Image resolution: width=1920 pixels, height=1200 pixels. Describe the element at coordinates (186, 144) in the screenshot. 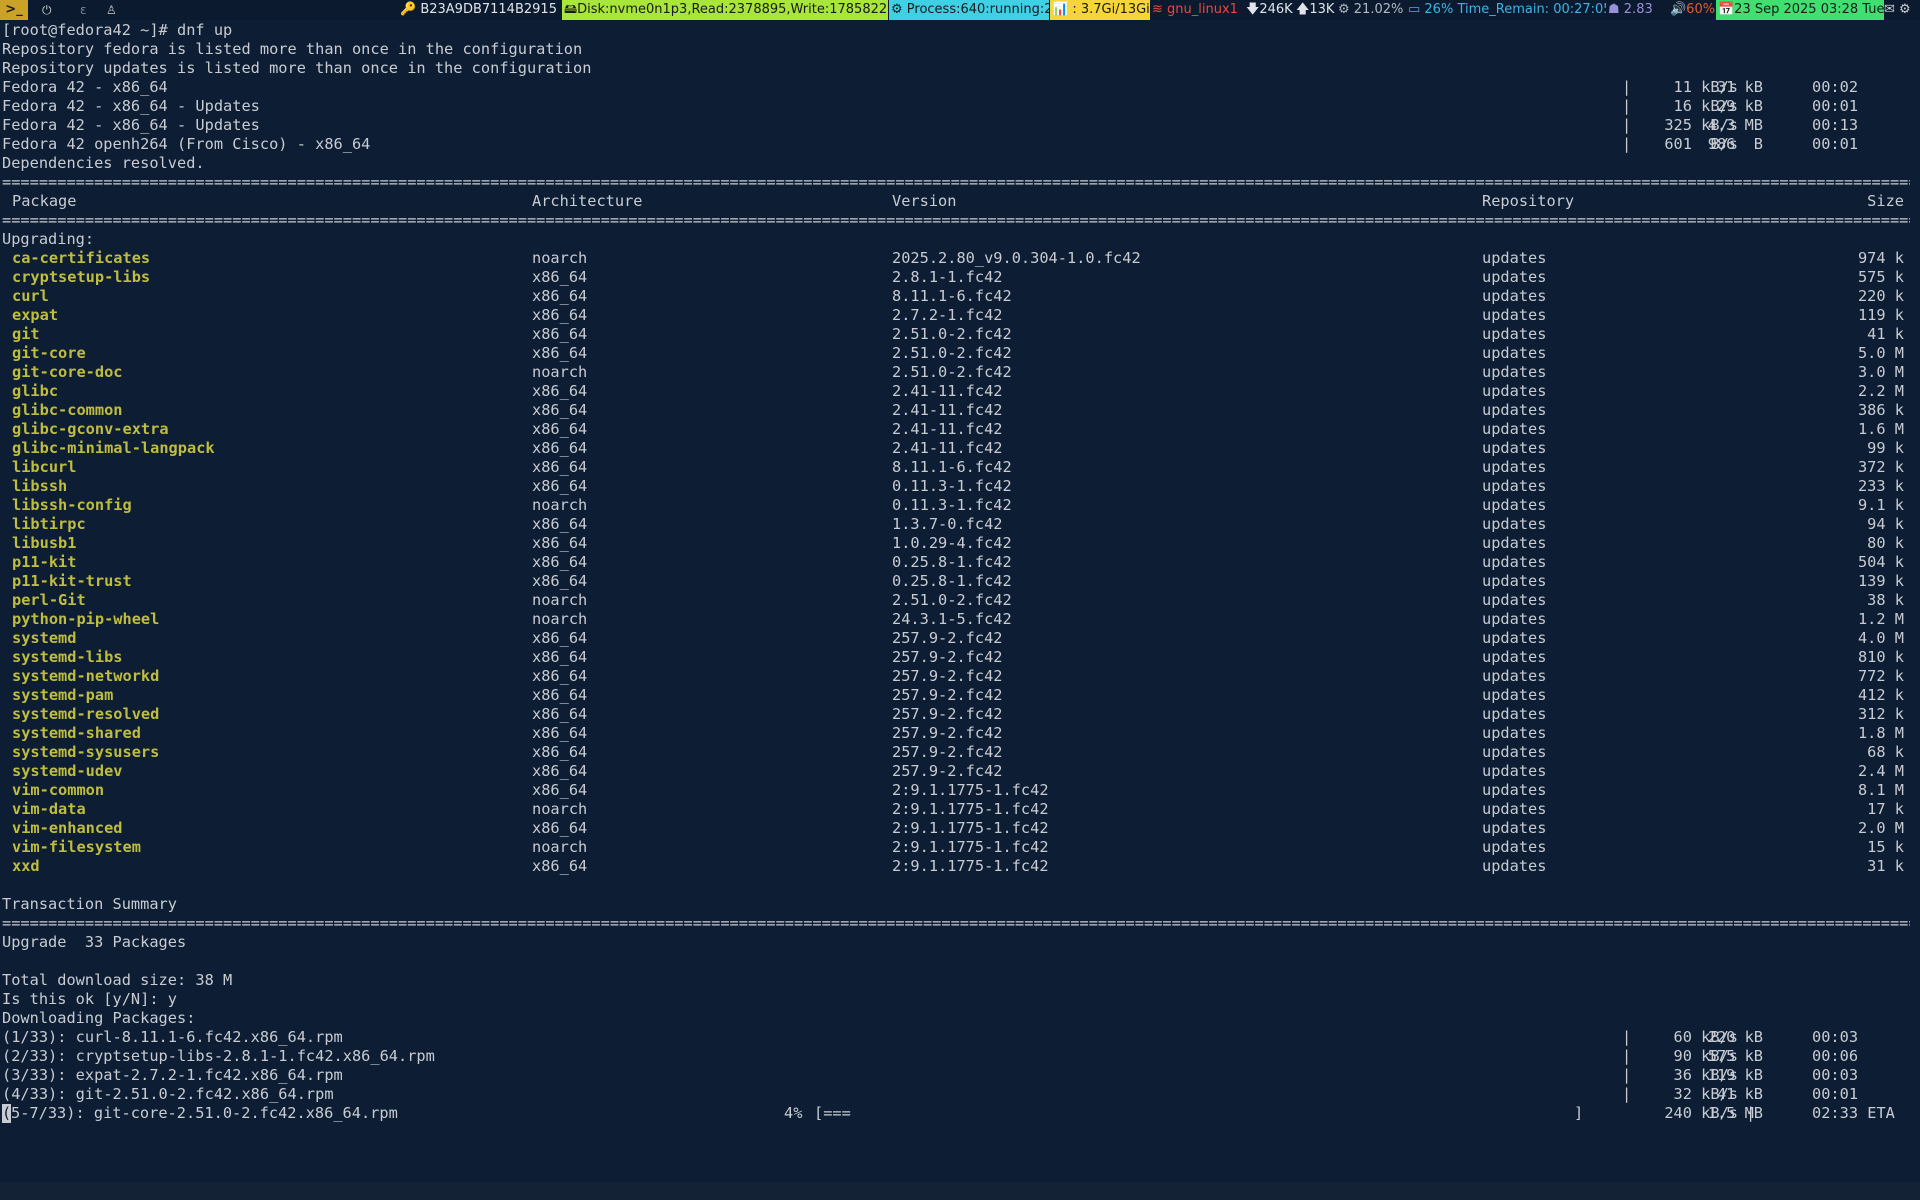

I see `repo-name: Fedora 42 openh264 (From Cisco) - x86_64` at that location.